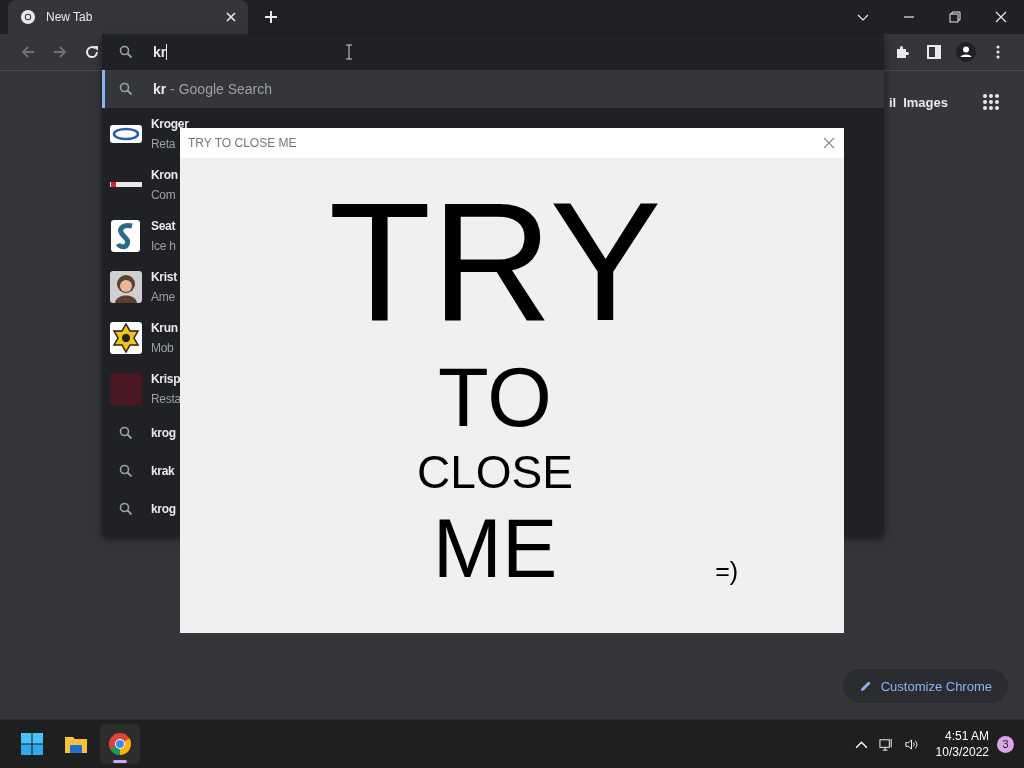  I want to click on suggestion-title: Krist, so click(164, 277).